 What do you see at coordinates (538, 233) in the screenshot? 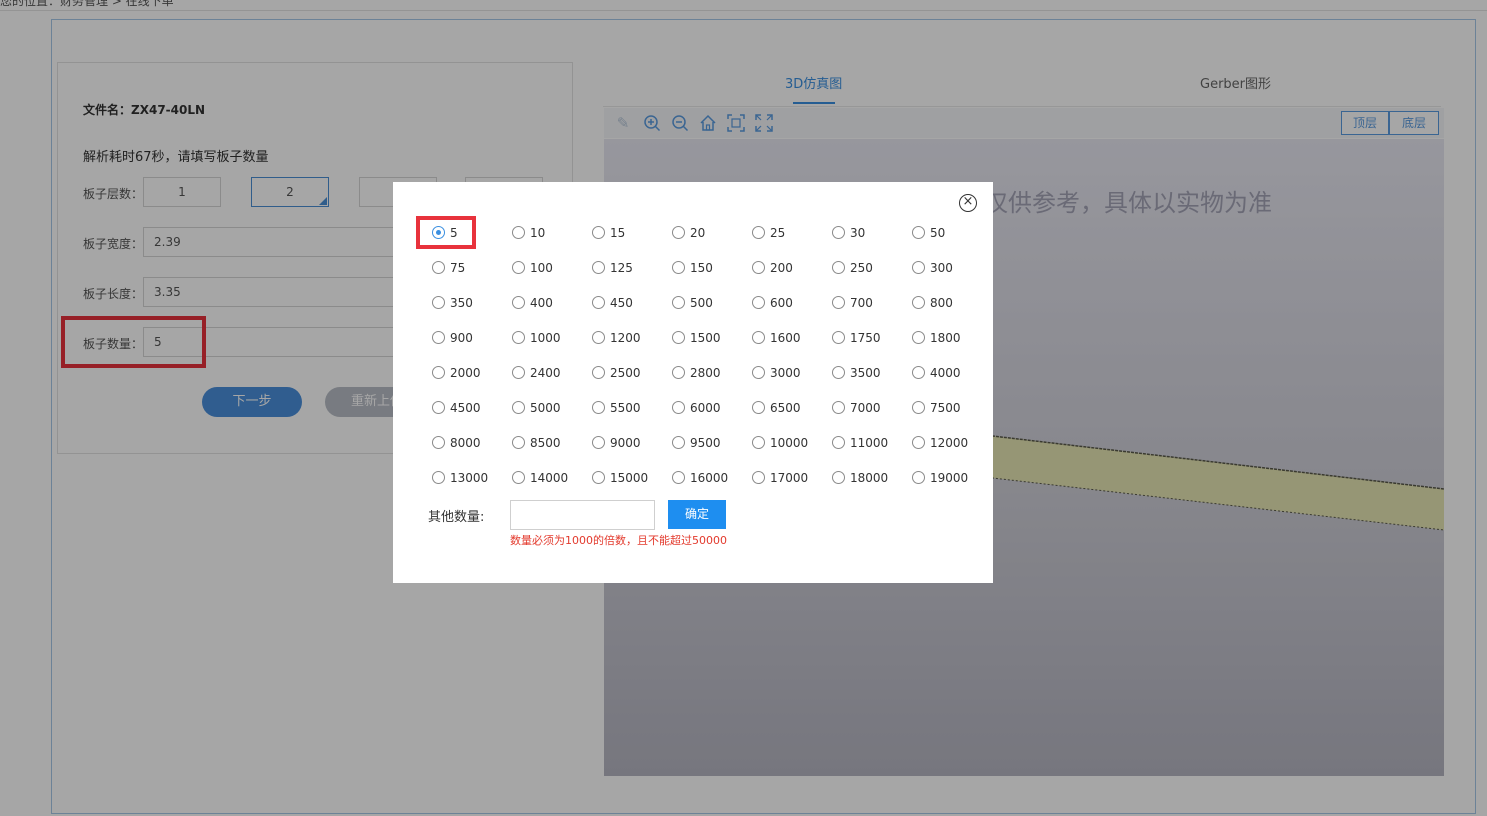
I see `quantity-option-label: 10` at bounding box center [538, 233].